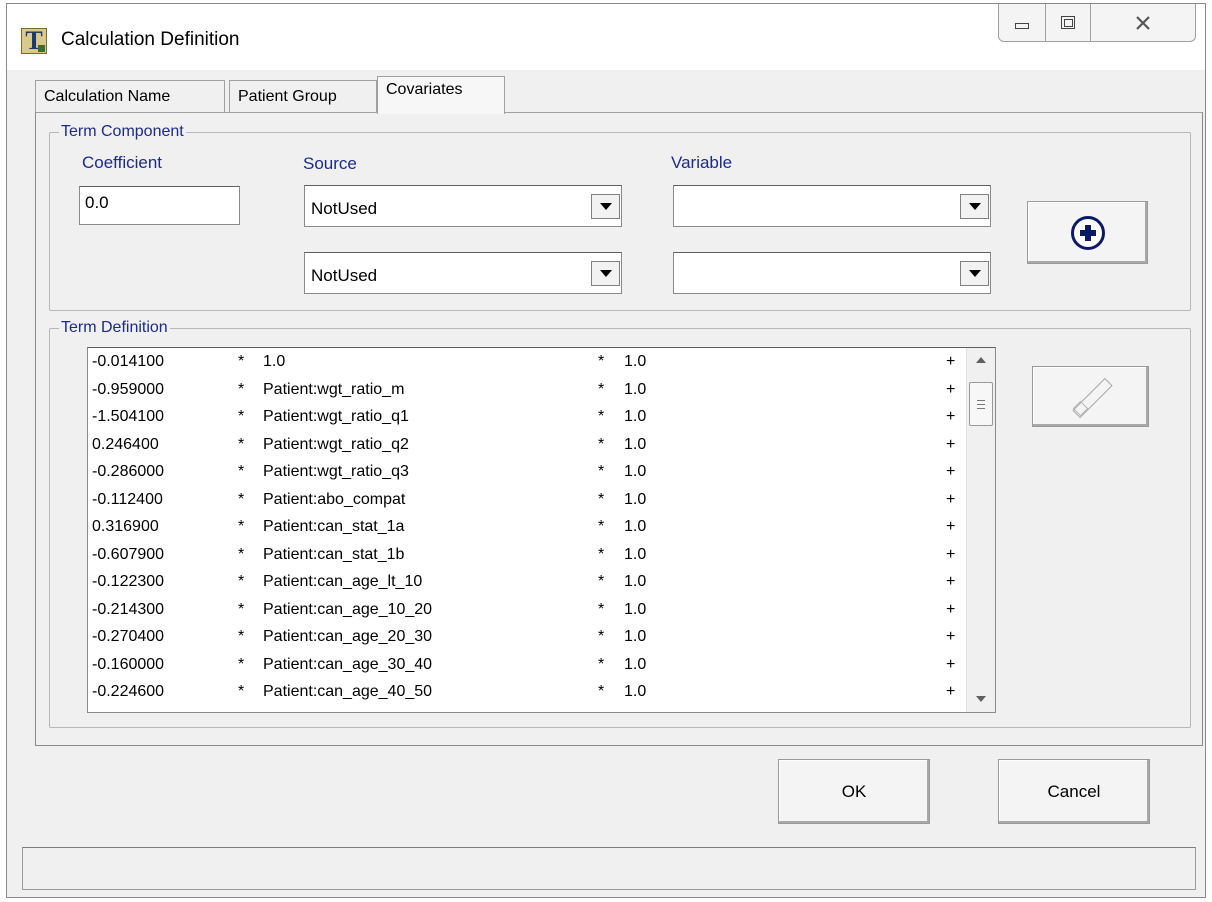 The height and width of the screenshot is (902, 1212). Describe the element at coordinates (334, 554) in the screenshot. I see `term-term-cell: Patient:can_stat_1b` at that location.